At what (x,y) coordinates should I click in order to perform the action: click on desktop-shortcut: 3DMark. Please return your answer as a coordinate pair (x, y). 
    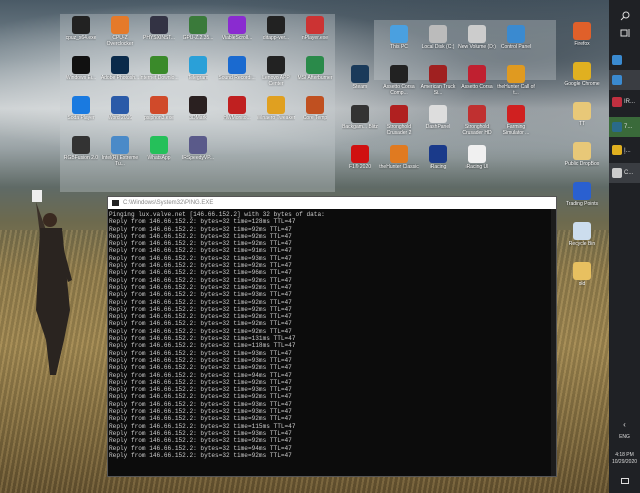
    Looking at the image, I should click on (198, 116).